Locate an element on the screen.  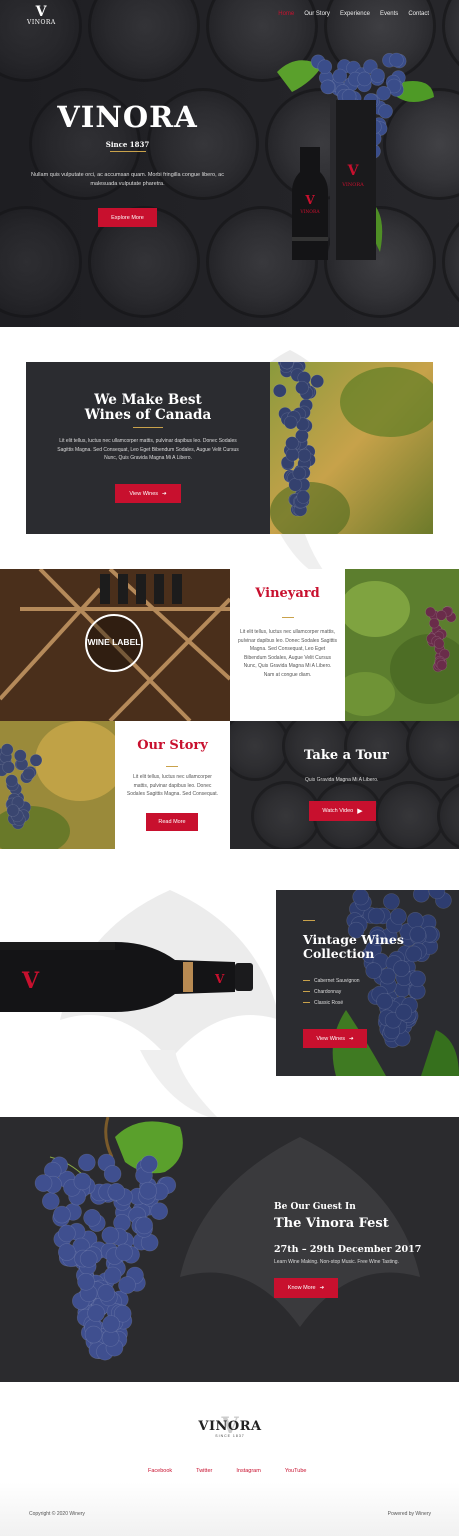
best-wines-title-line2: Wines of Canada is located at coordinates (148, 415).